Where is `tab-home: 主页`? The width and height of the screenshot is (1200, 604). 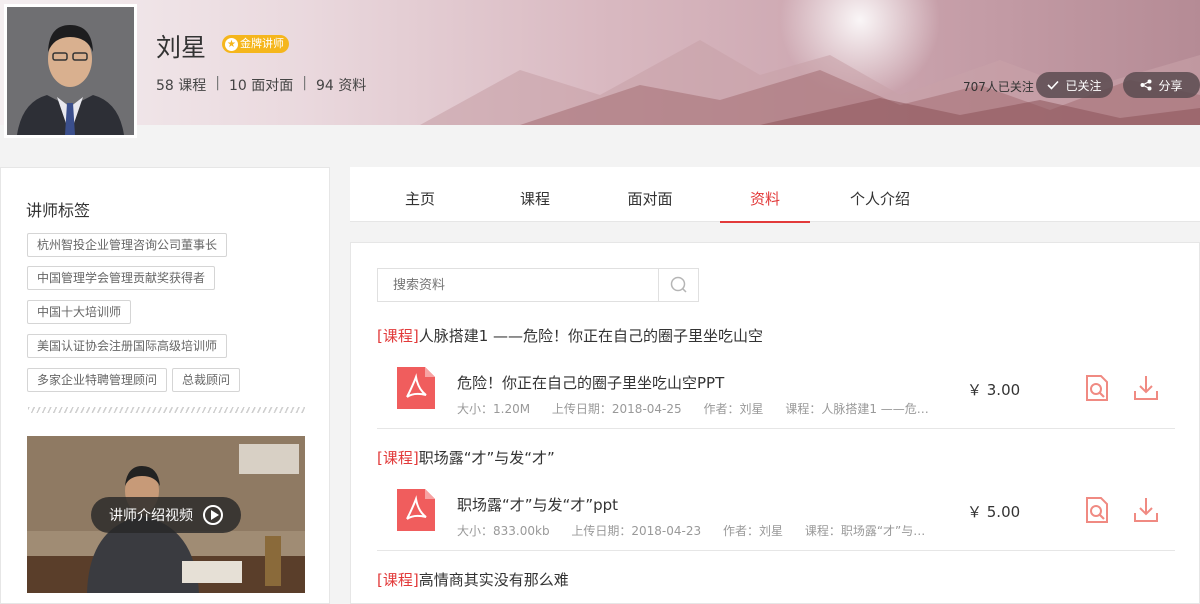
tab-home: 主页 is located at coordinates (420, 194).